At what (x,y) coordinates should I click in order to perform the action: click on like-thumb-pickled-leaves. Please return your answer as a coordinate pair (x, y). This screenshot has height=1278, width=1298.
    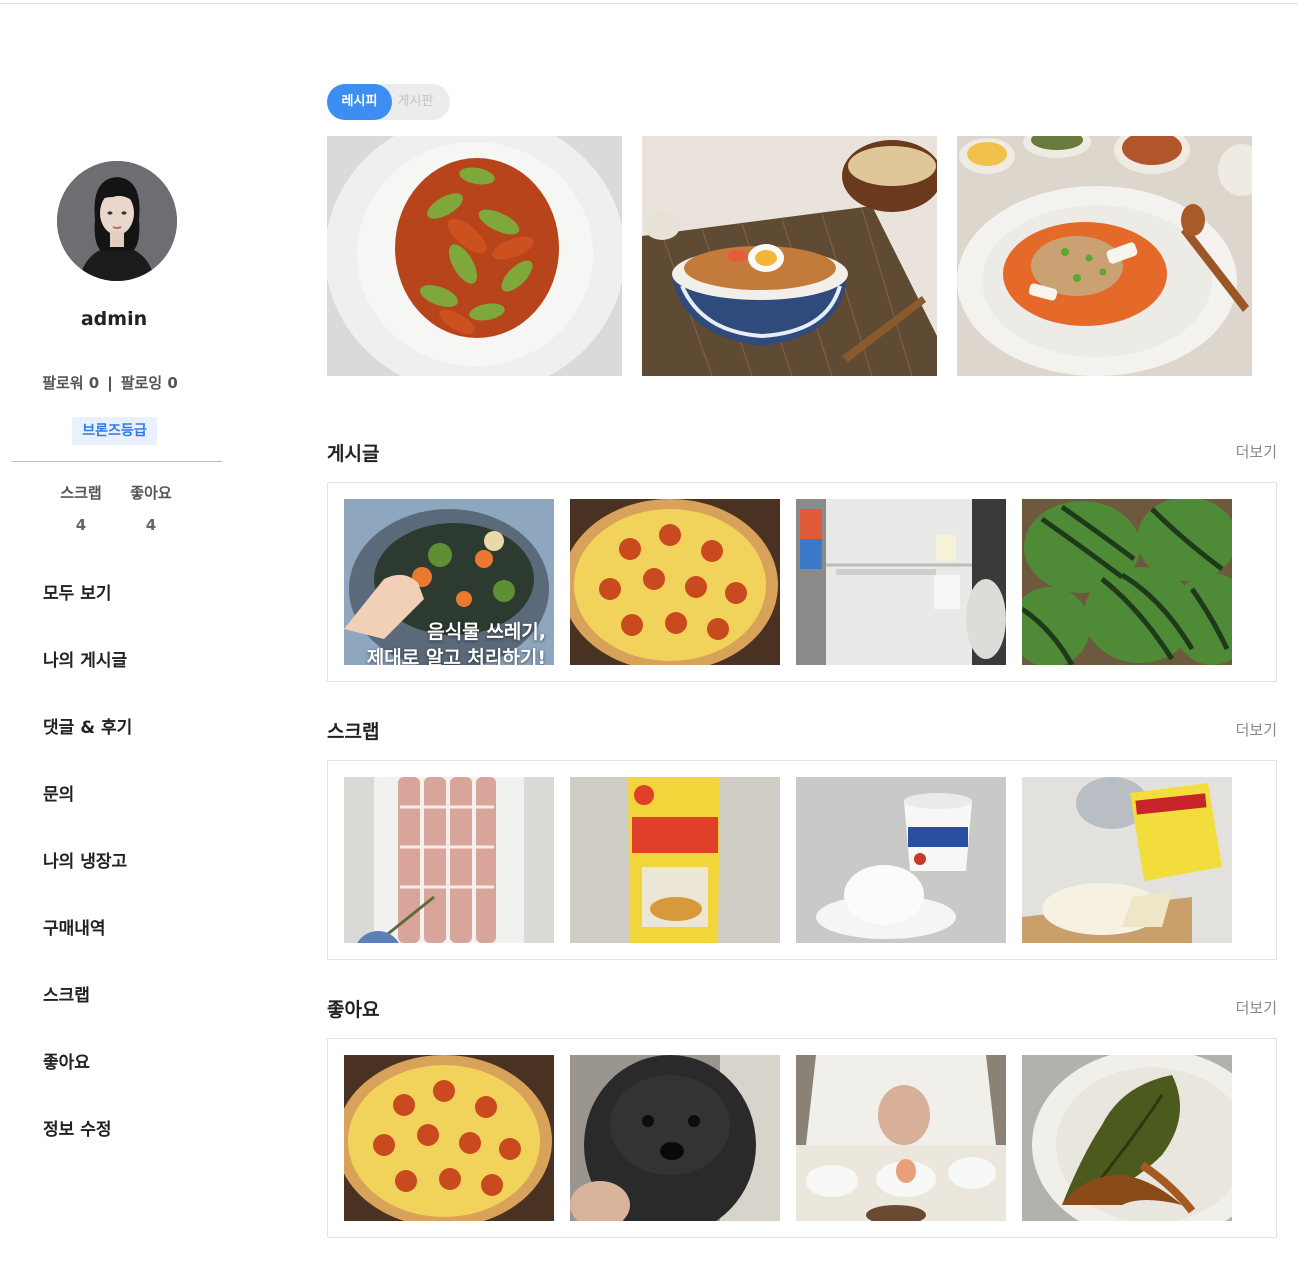
    Looking at the image, I should click on (1127, 1138).